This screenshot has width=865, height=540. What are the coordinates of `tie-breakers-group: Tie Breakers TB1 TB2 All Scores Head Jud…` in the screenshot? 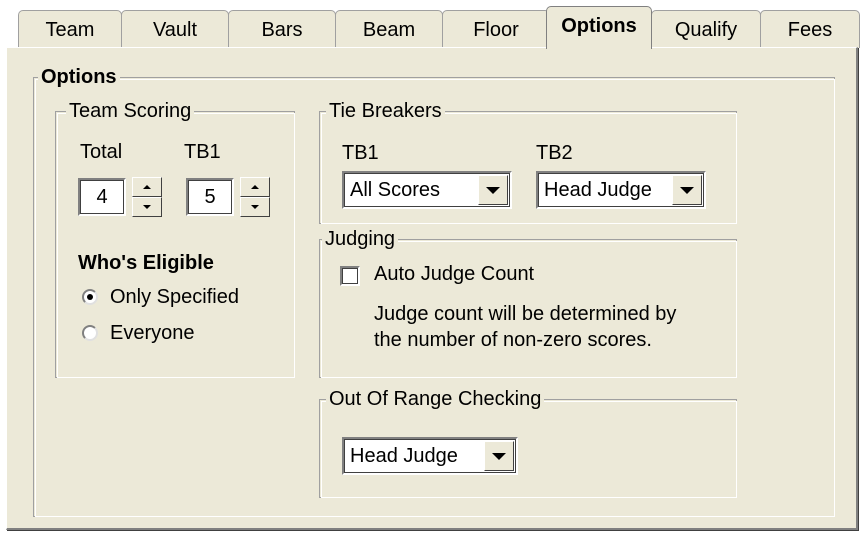 It's located at (528, 161).